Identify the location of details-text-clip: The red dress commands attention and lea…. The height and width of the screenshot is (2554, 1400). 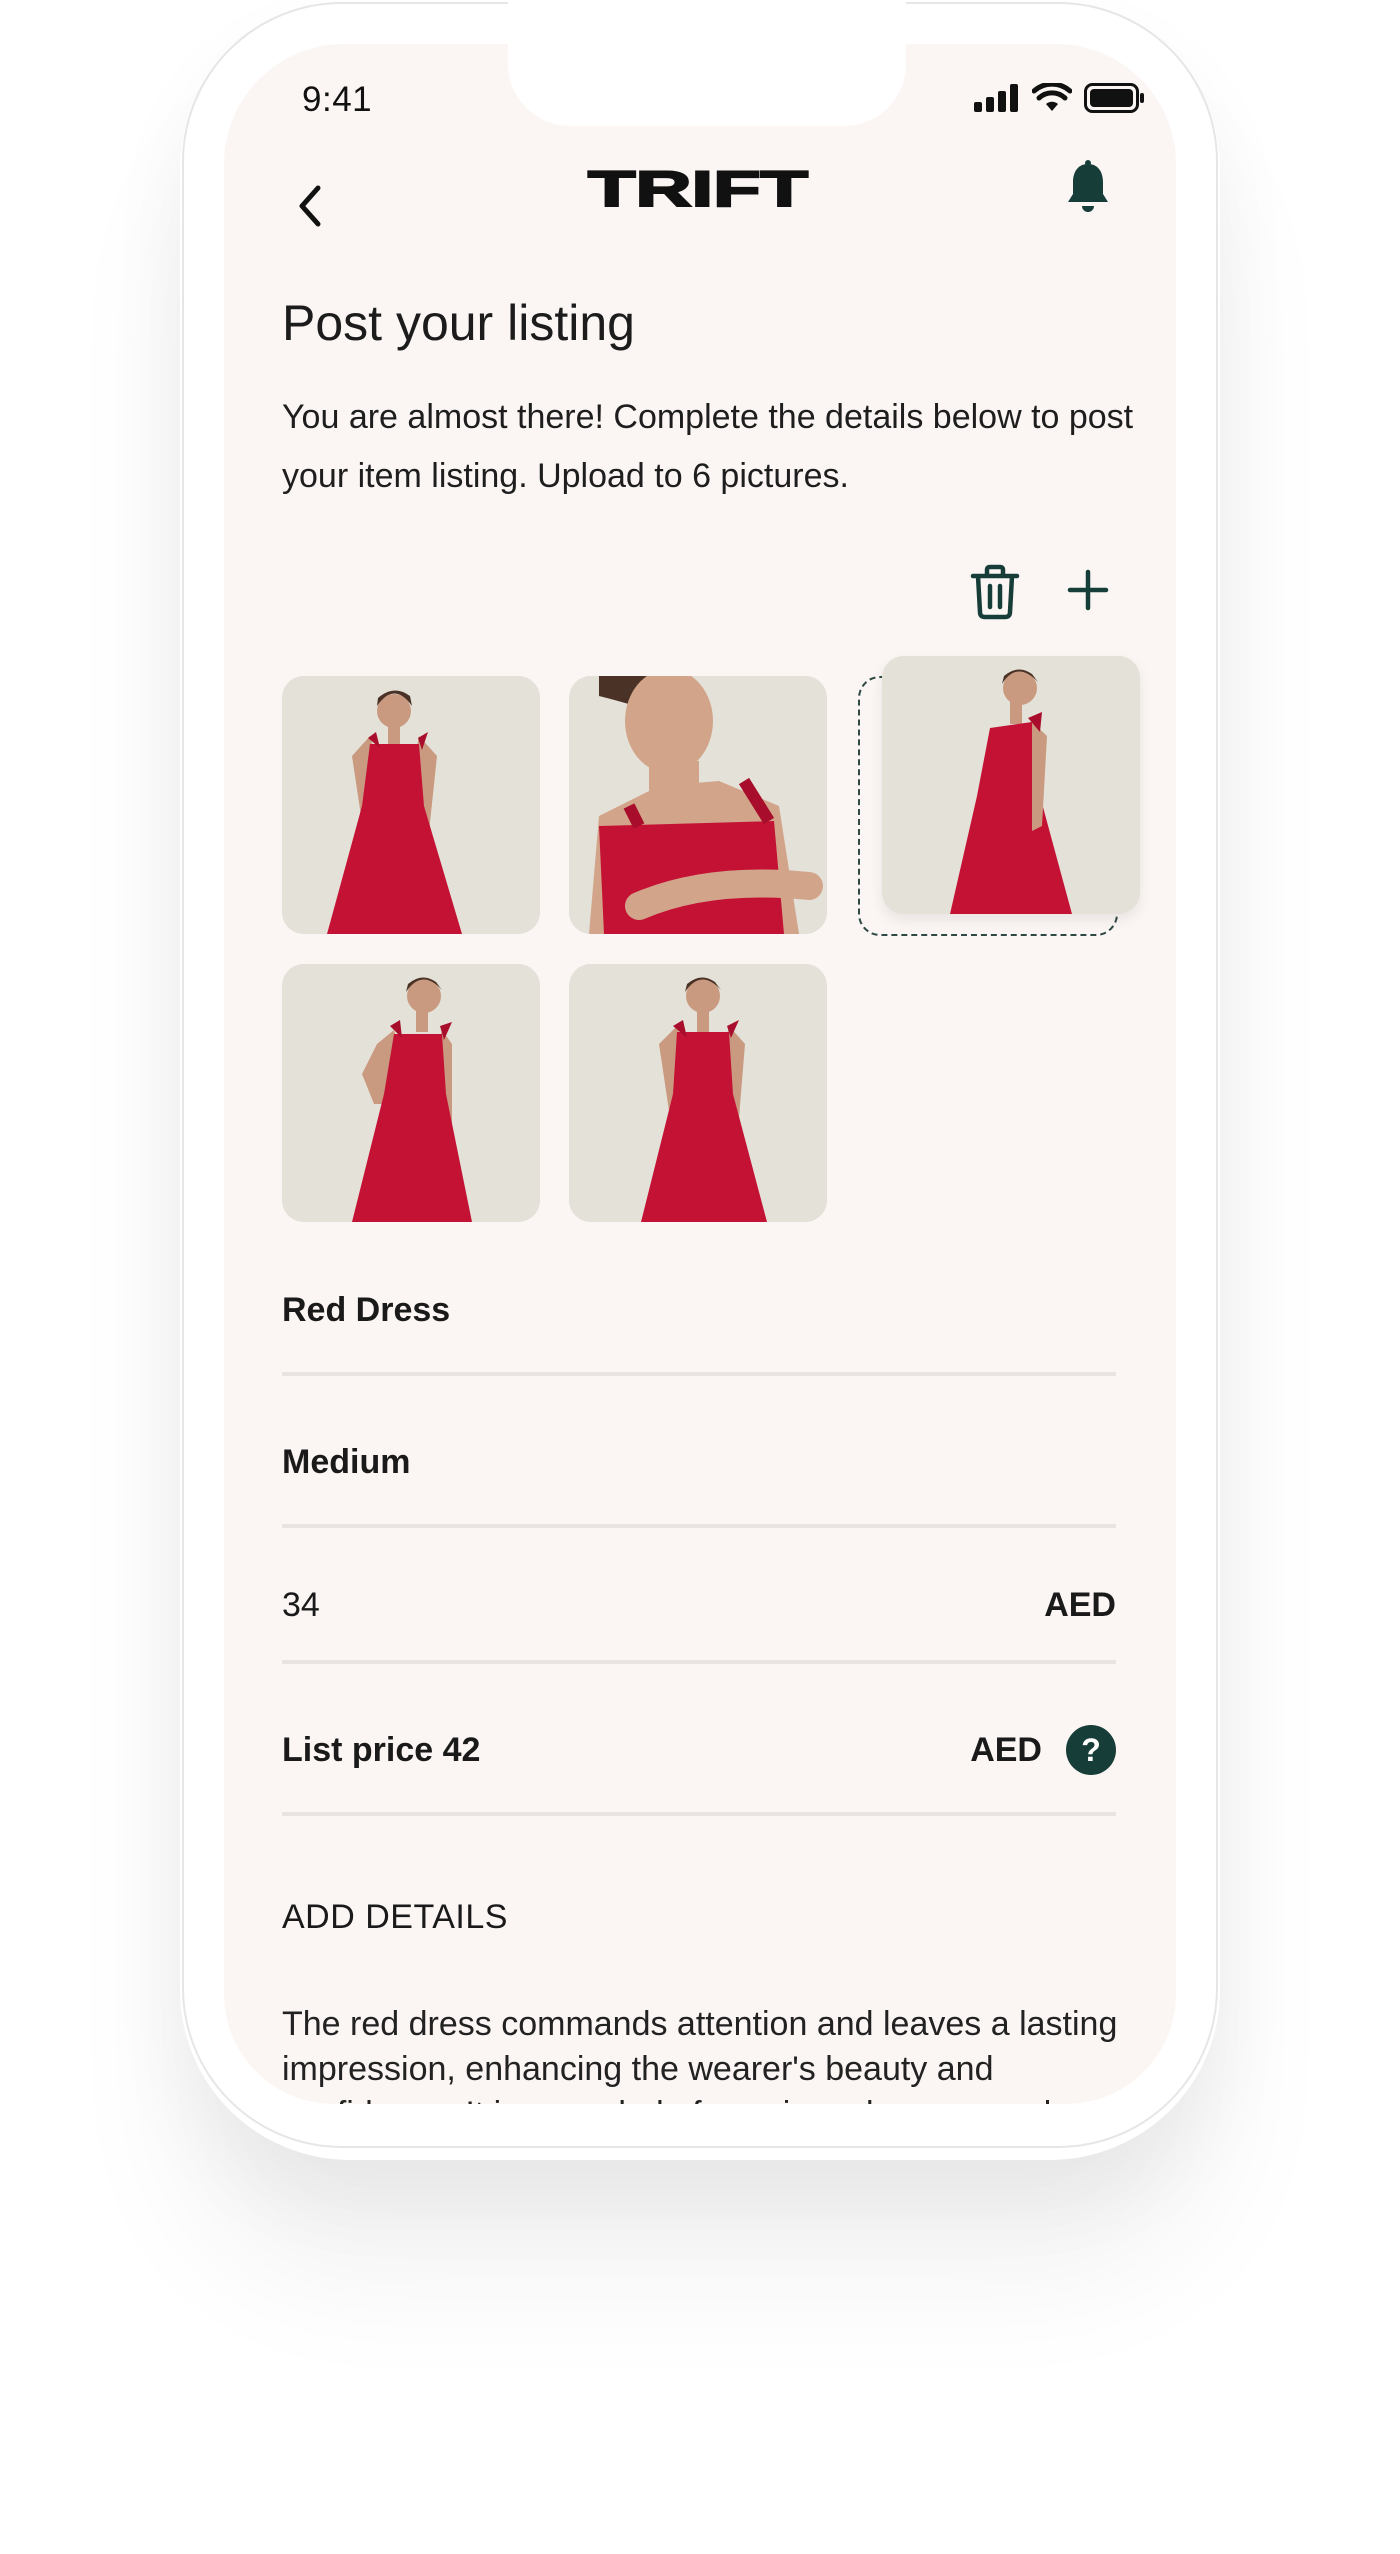
(722, 2047).